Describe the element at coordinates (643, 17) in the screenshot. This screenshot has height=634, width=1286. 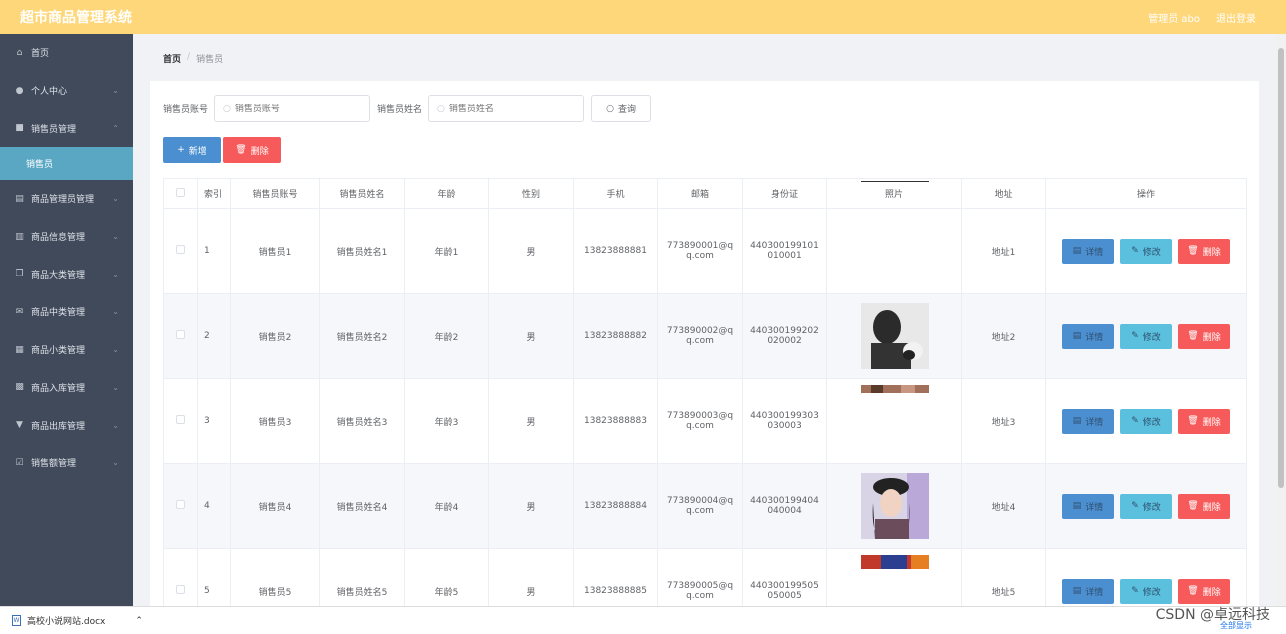
I see `top-header: 超市商品管理系统 管理员 abo 退出登录` at that location.